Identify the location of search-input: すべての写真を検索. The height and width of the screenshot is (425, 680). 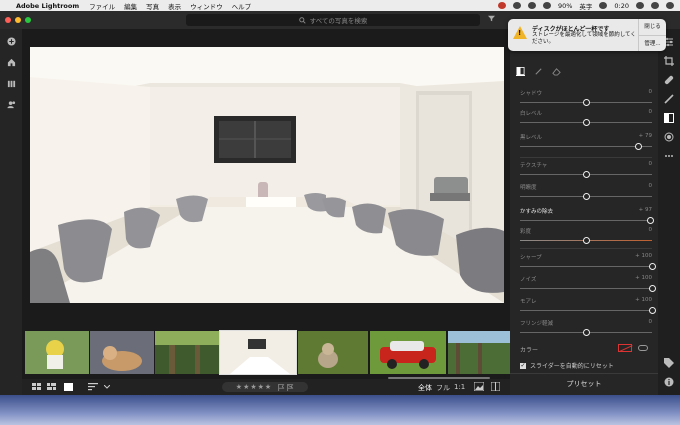
(333, 20).